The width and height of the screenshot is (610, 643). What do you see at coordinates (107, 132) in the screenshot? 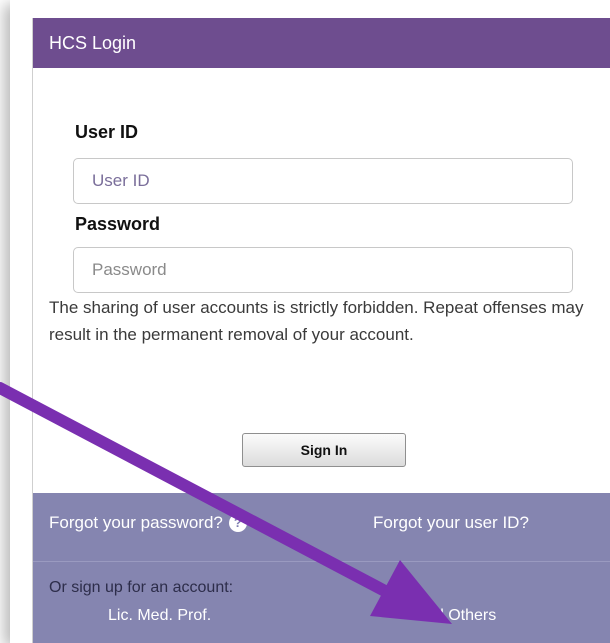
I see `user-id-label: User ID` at bounding box center [107, 132].